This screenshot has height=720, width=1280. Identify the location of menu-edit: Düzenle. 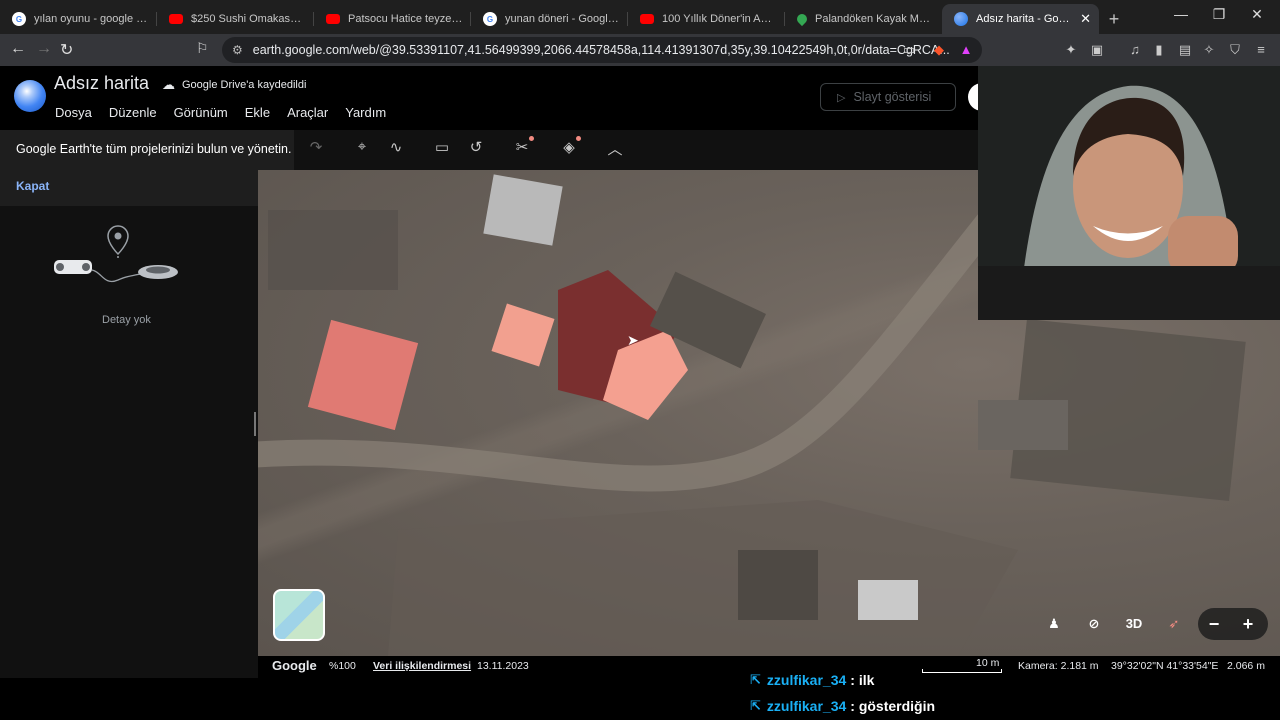
(133, 112).